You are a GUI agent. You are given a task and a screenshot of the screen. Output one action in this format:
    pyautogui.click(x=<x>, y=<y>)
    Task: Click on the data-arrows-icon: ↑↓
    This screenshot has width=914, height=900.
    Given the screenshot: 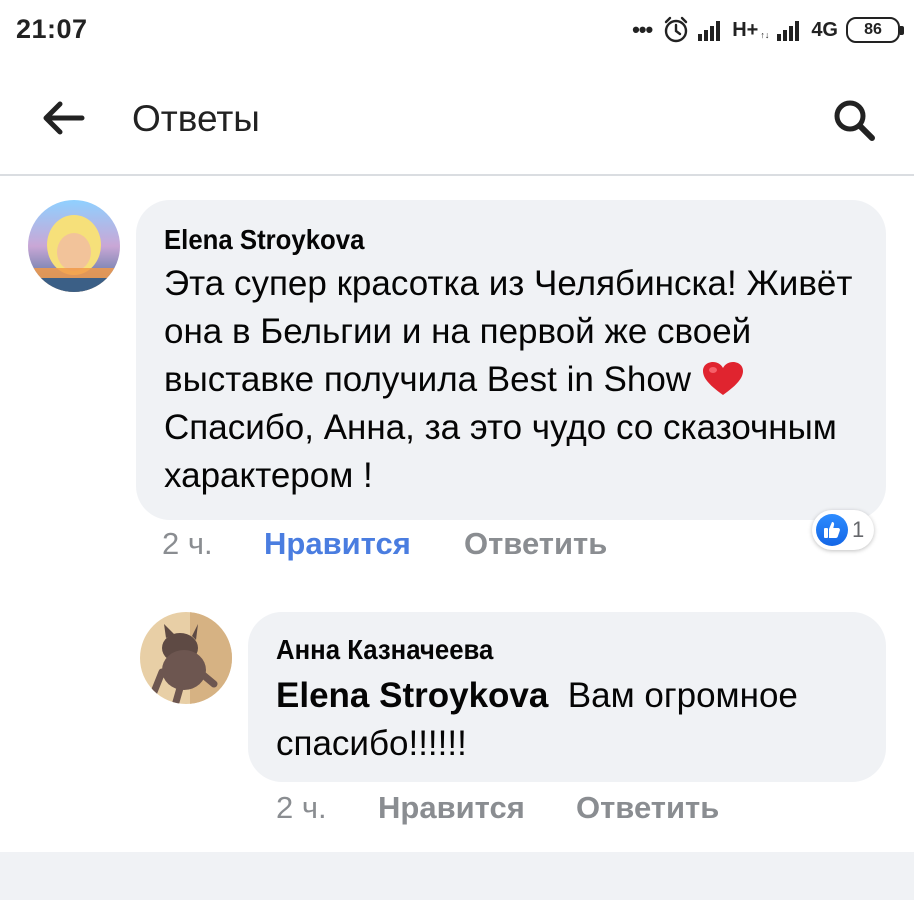 What is the action you would take?
    pyautogui.click(x=765, y=35)
    